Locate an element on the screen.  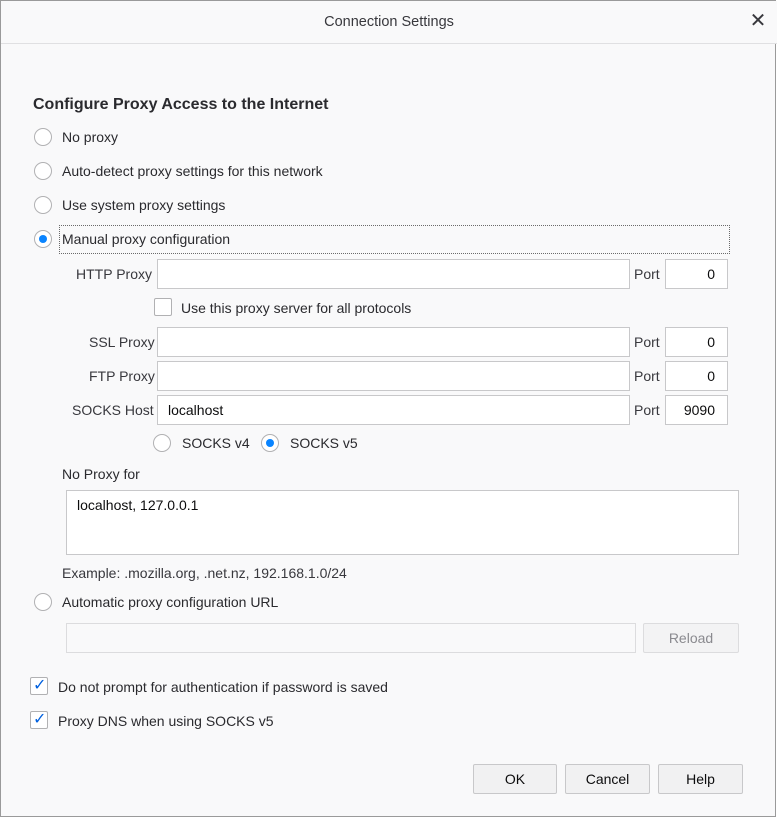
auto-config-url-label: Automatic proxy configuration URL is located at coordinates (170, 602).